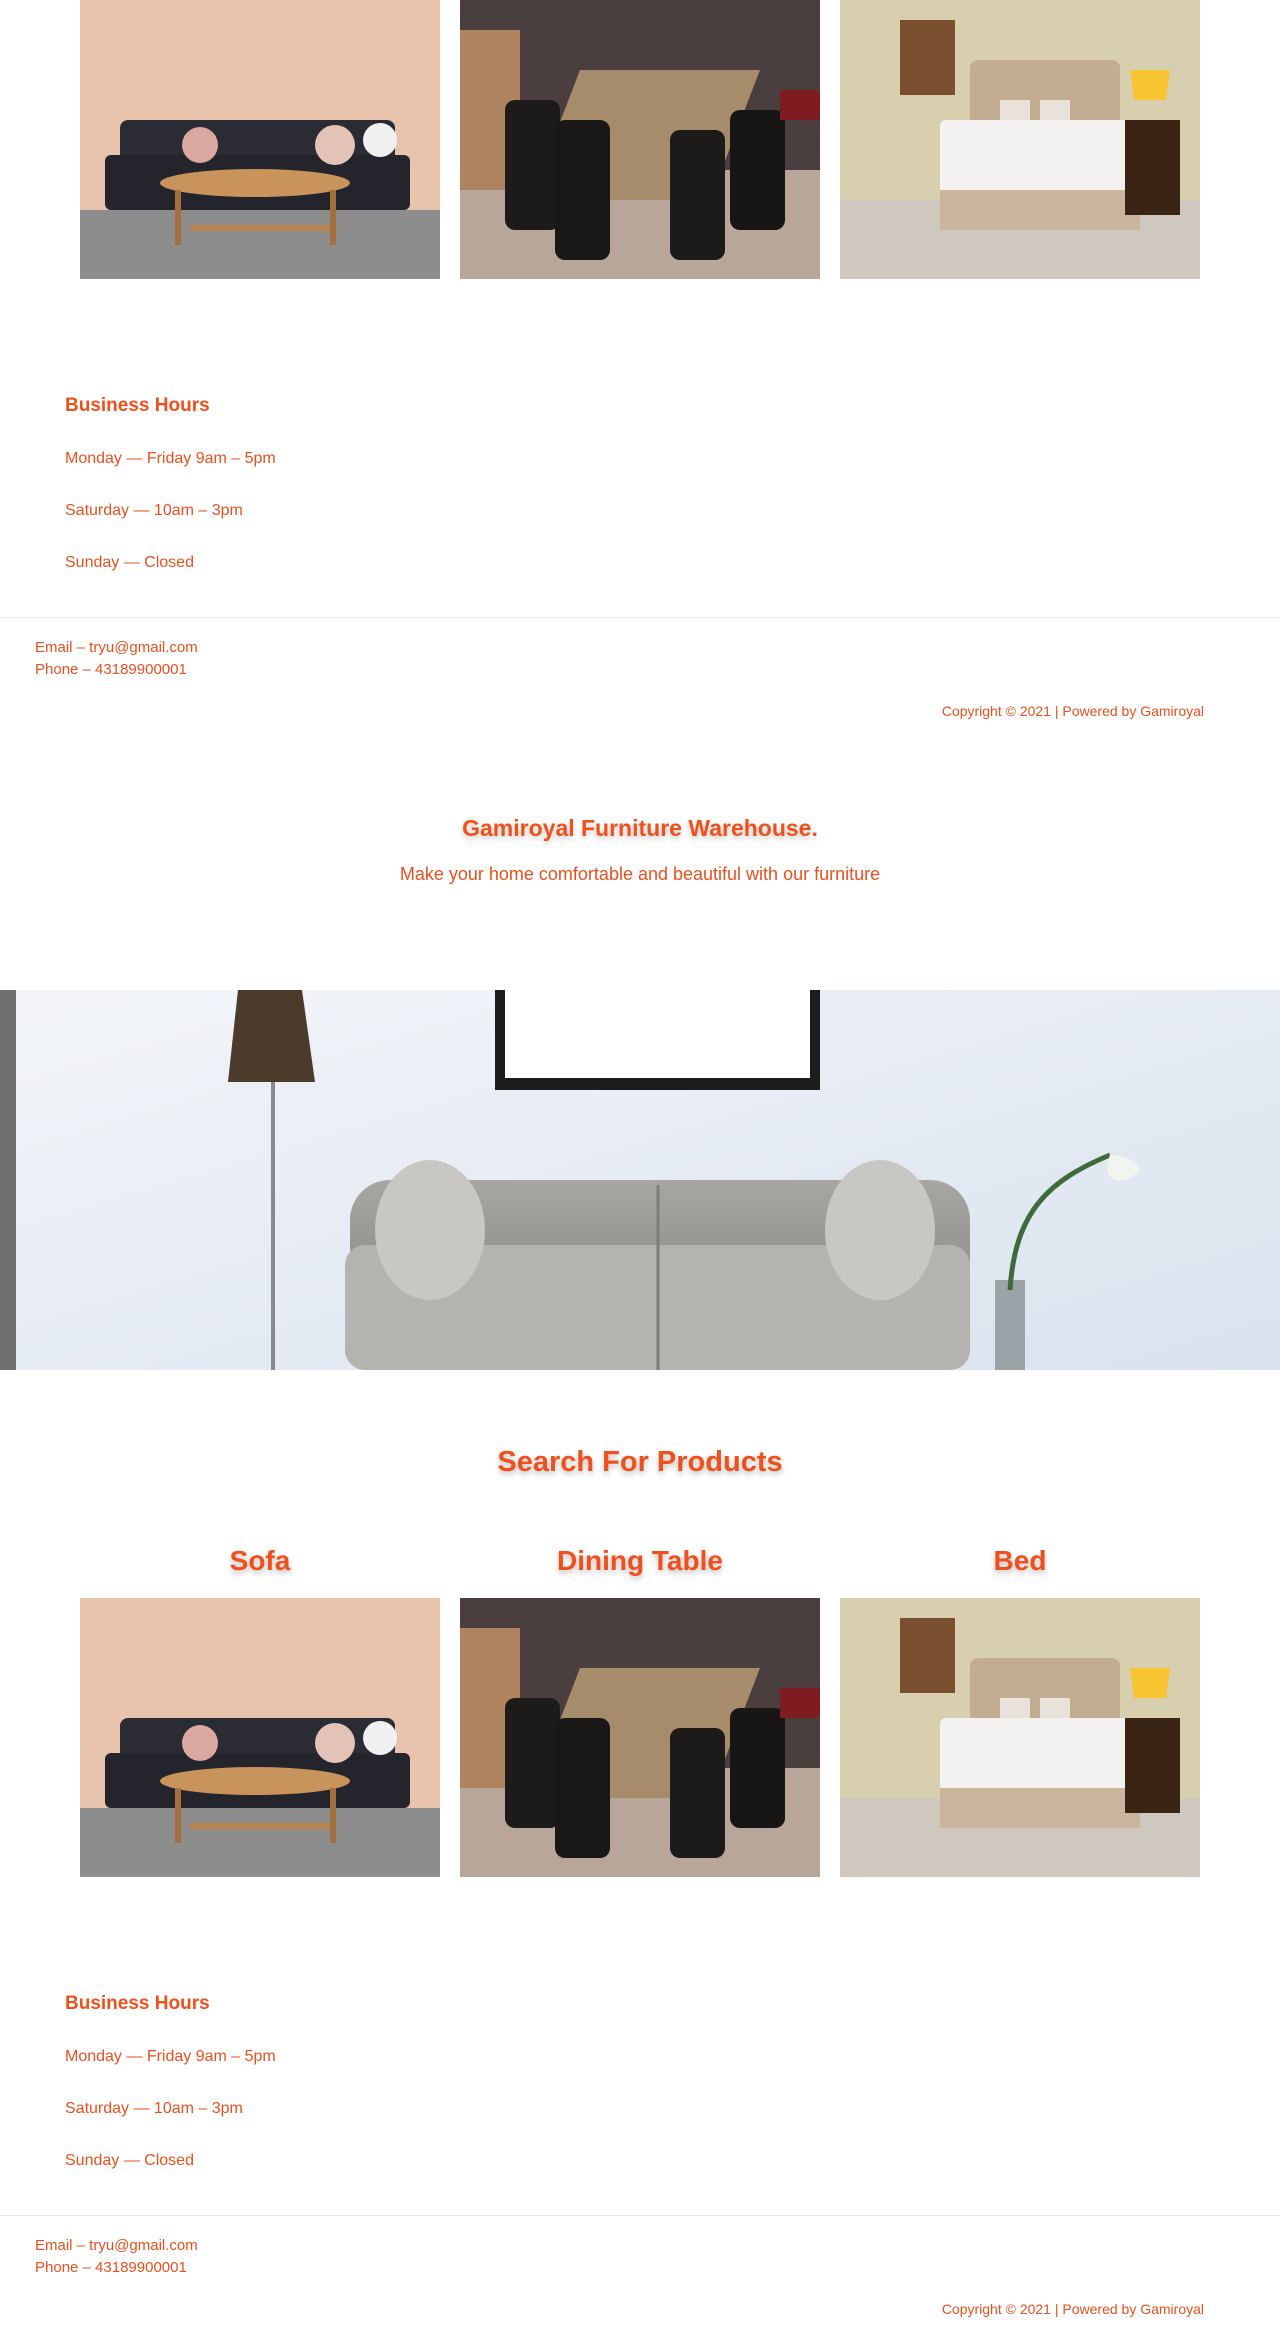 The width and height of the screenshot is (1280, 2342). What do you see at coordinates (640, 828) in the screenshot?
I see `hero-title: Gamiroyal Furniture Warehouse.` at bounding box center [640, 828].